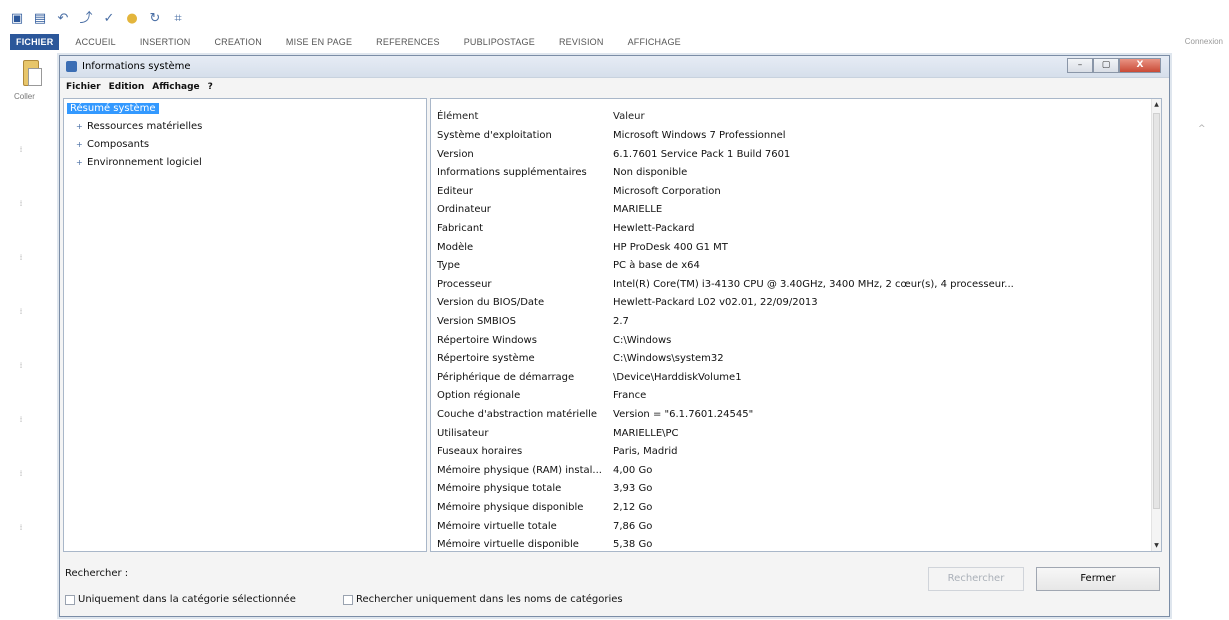 This screenshot has height=620, width=1229. I want to click on row-value: Hewlett-Packard, so click(654, 228).